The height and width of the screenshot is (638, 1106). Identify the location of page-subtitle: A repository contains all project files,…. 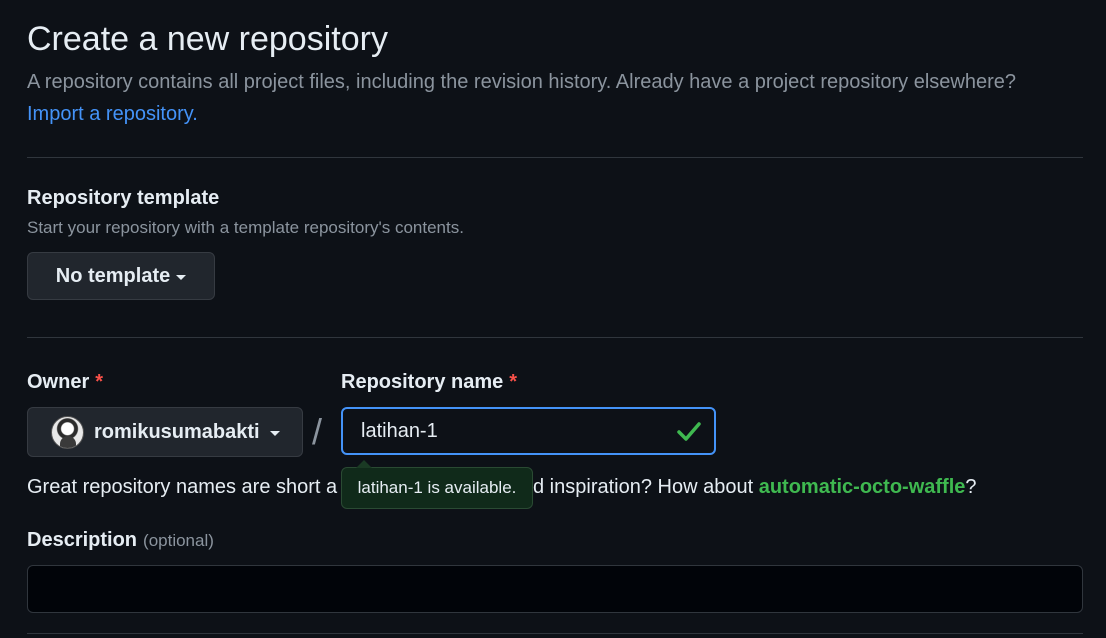
(522, 82).